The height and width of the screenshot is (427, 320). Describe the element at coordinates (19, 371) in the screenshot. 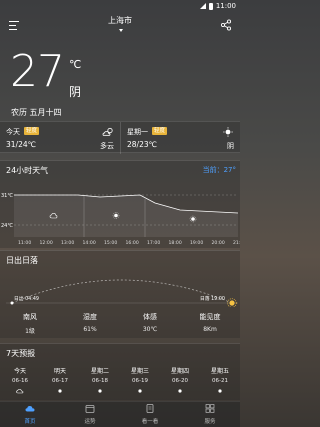

I see `day-name: 今天` at that location.